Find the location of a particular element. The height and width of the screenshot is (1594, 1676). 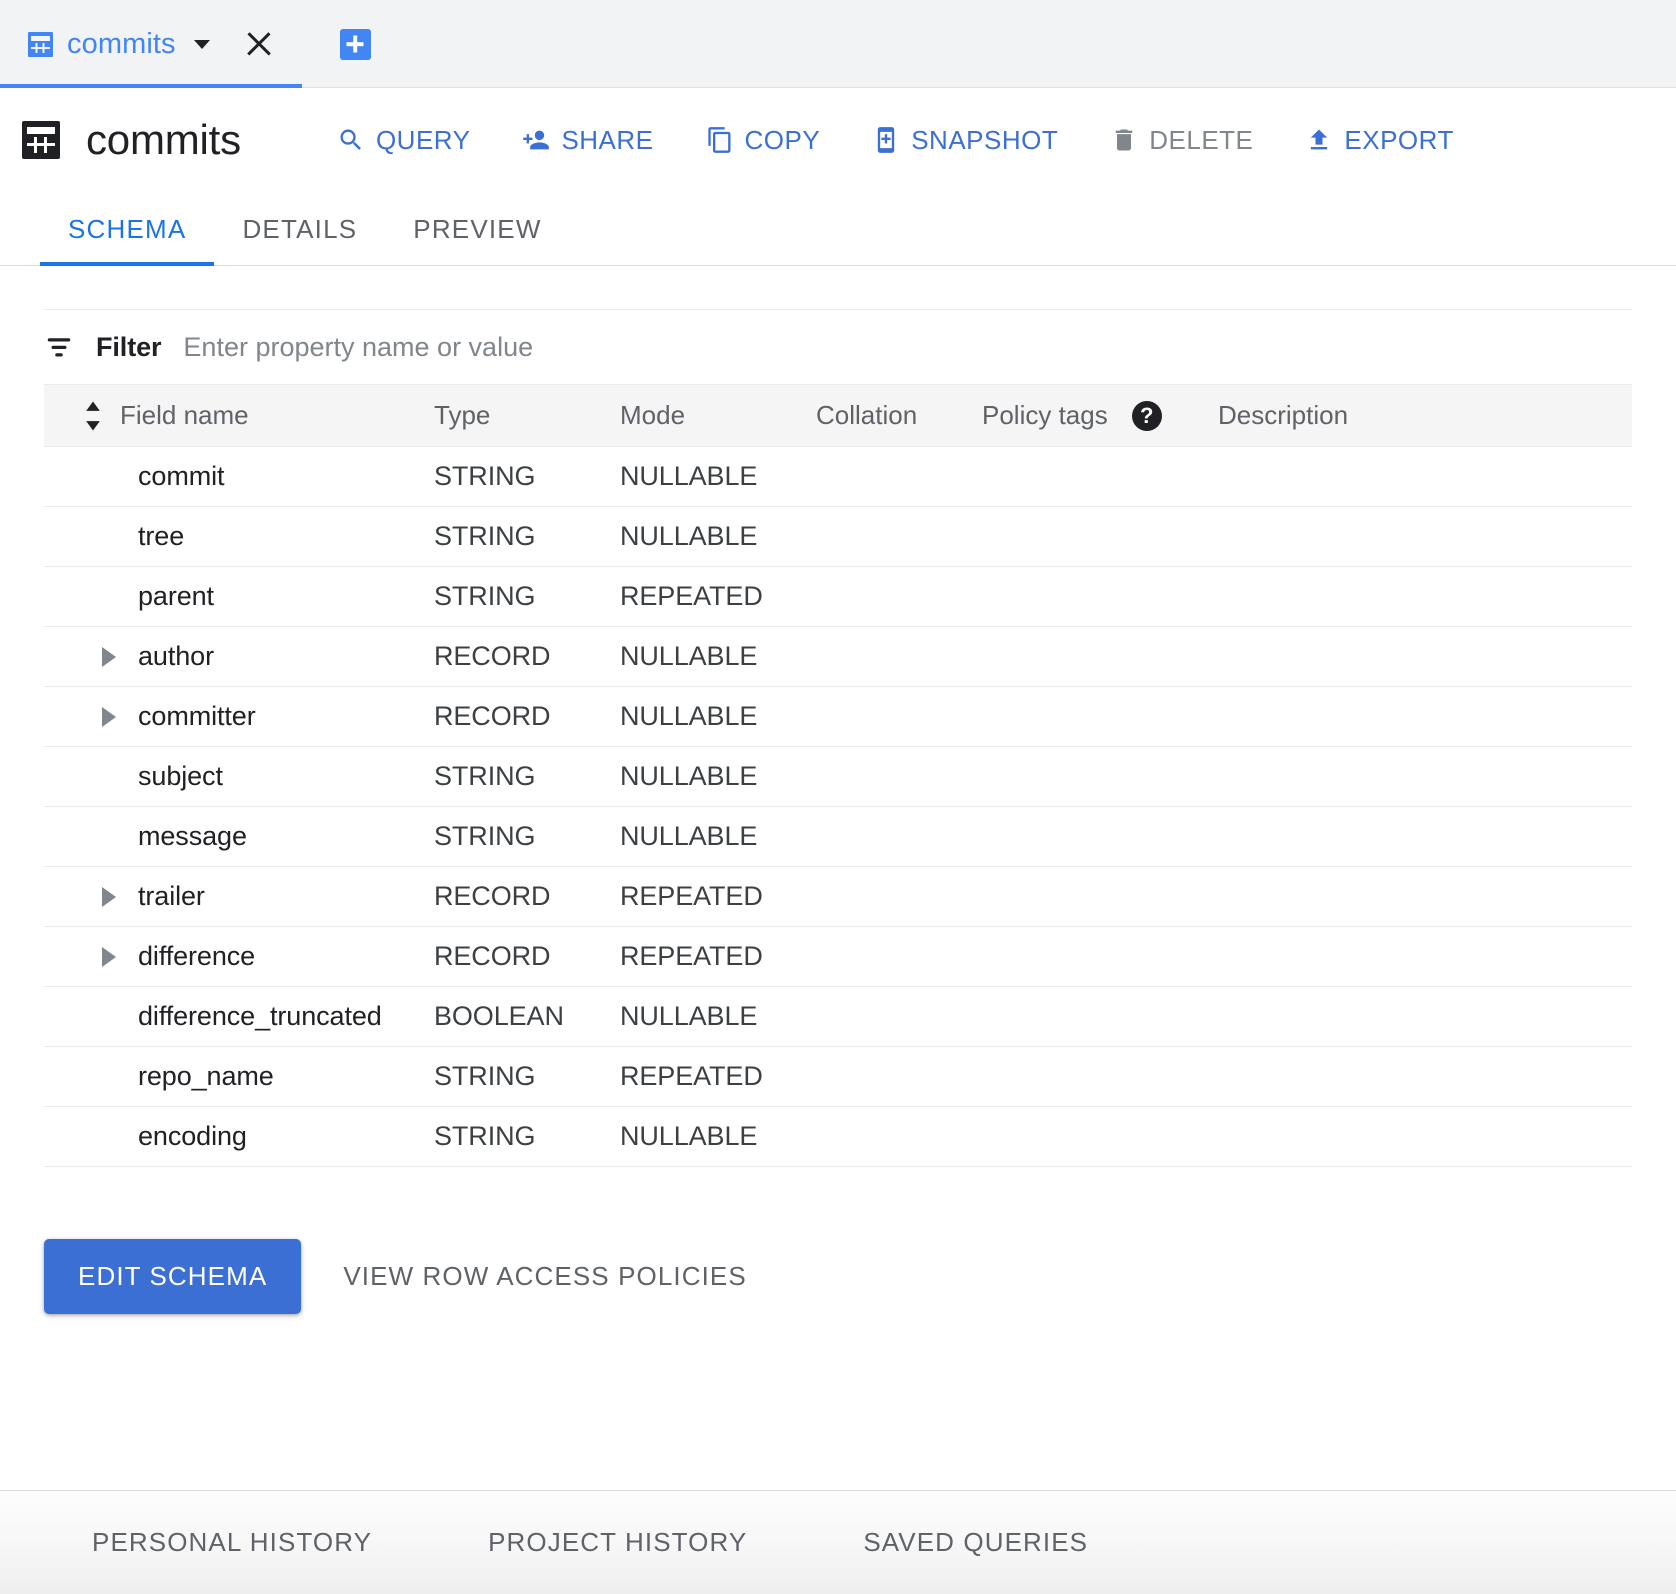

delete-button: DELETE is located at coordinates (1181, 140).